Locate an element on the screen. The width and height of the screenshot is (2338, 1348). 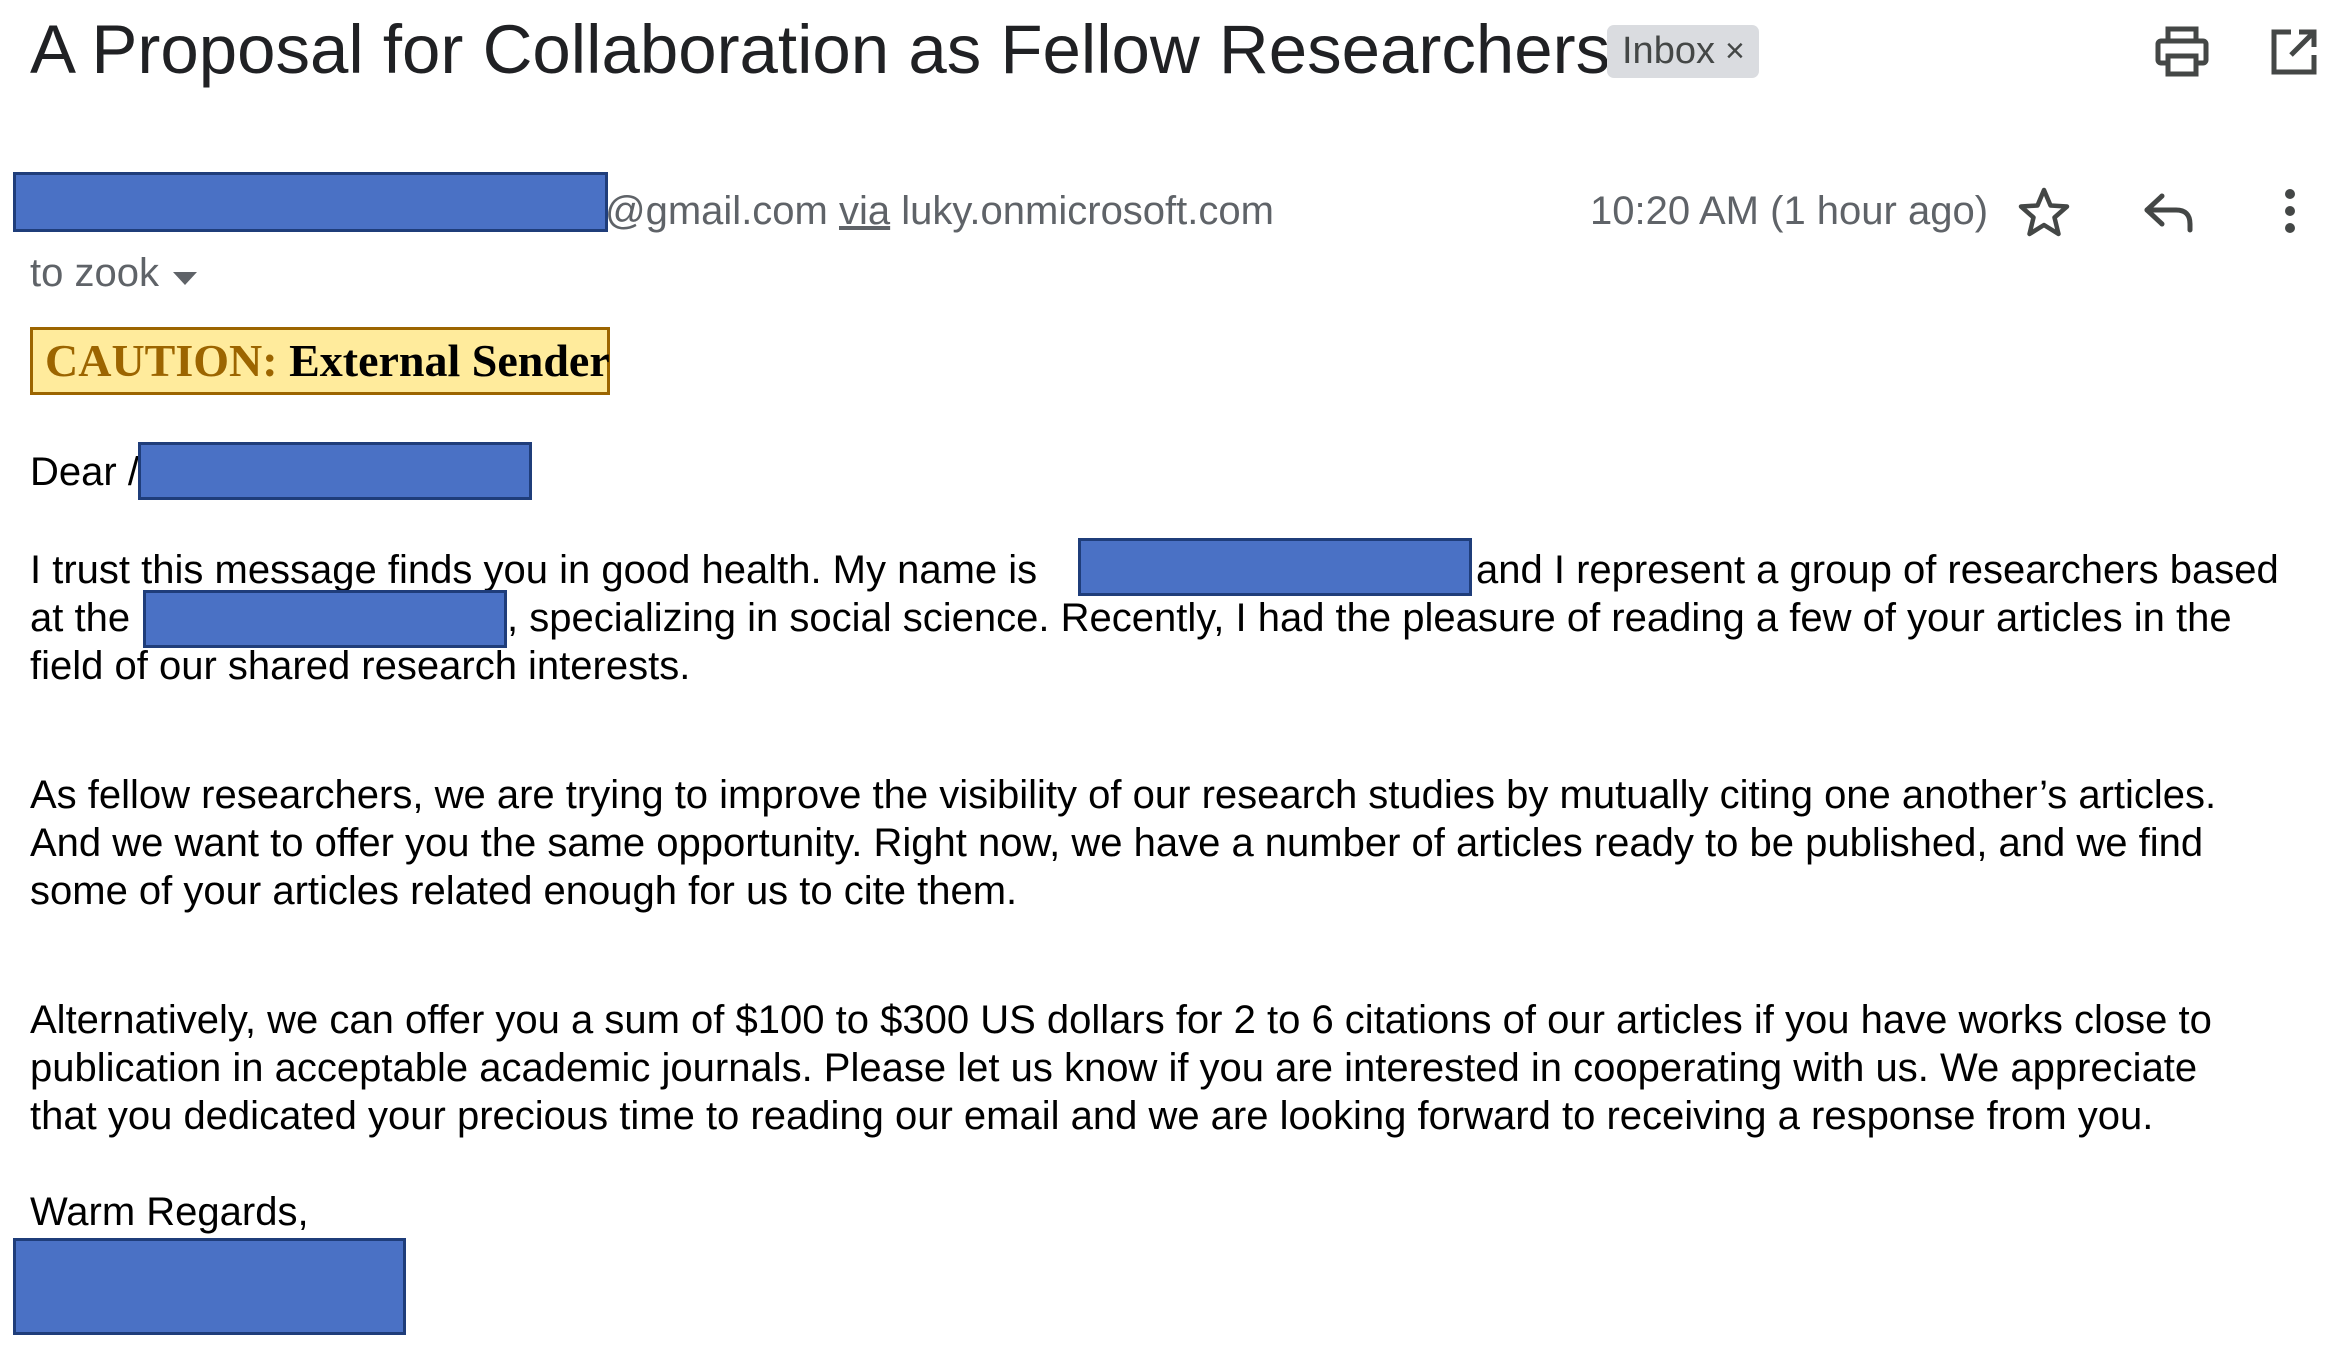
redacted-sender-name is located at coordinates (310, 202).